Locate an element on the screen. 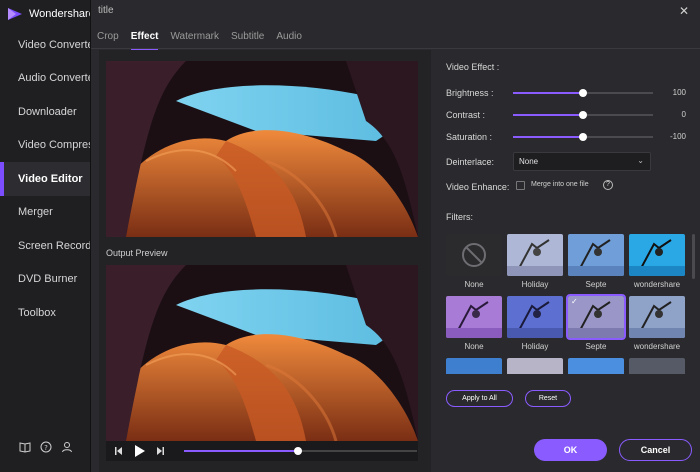 The height and width of the screenshot is (472, 700). checkmark-icon: ✓ is located at coordinates (574, 301).